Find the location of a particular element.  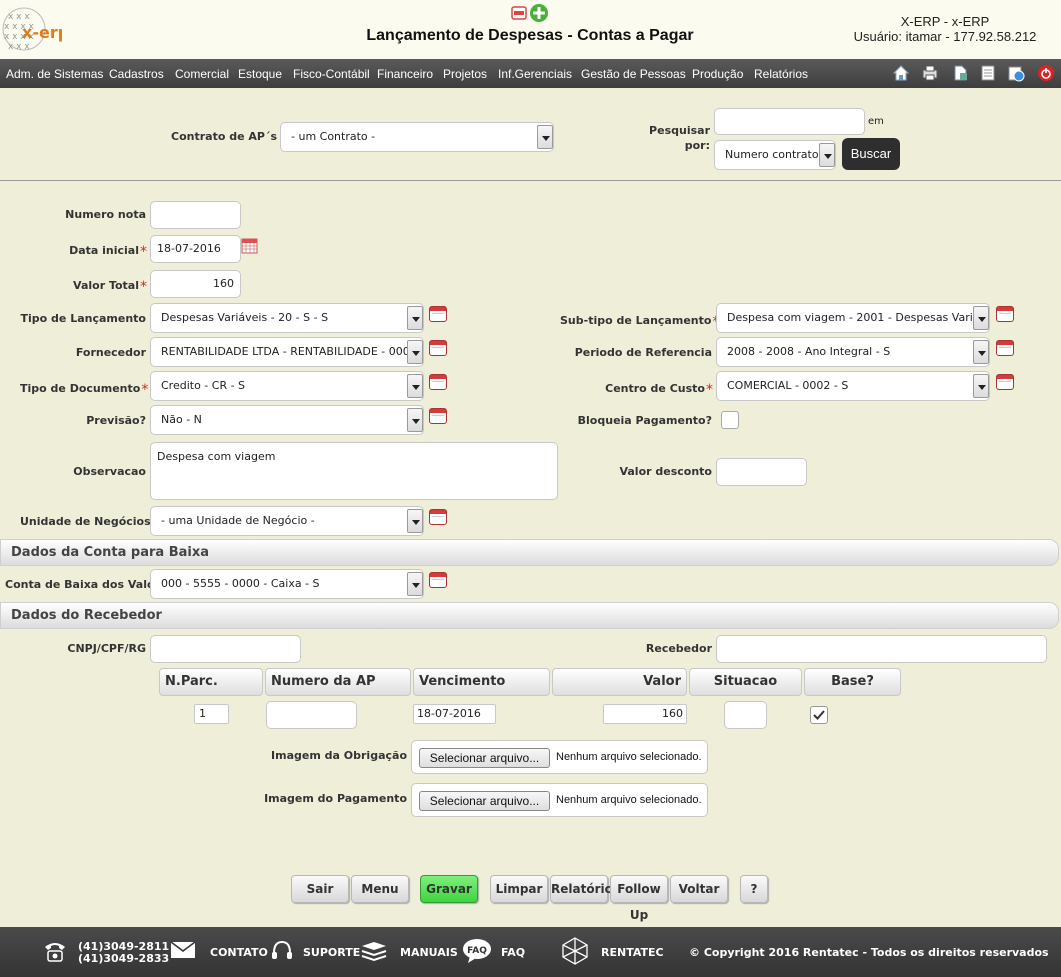

calendar-icon is located at coordinates (249, 246).